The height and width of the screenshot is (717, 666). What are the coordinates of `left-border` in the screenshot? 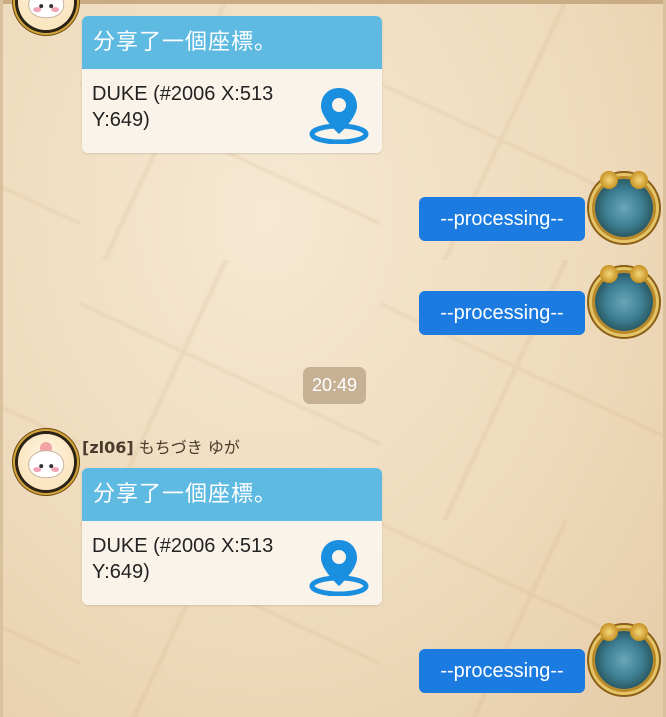 It's located at (1, 358).